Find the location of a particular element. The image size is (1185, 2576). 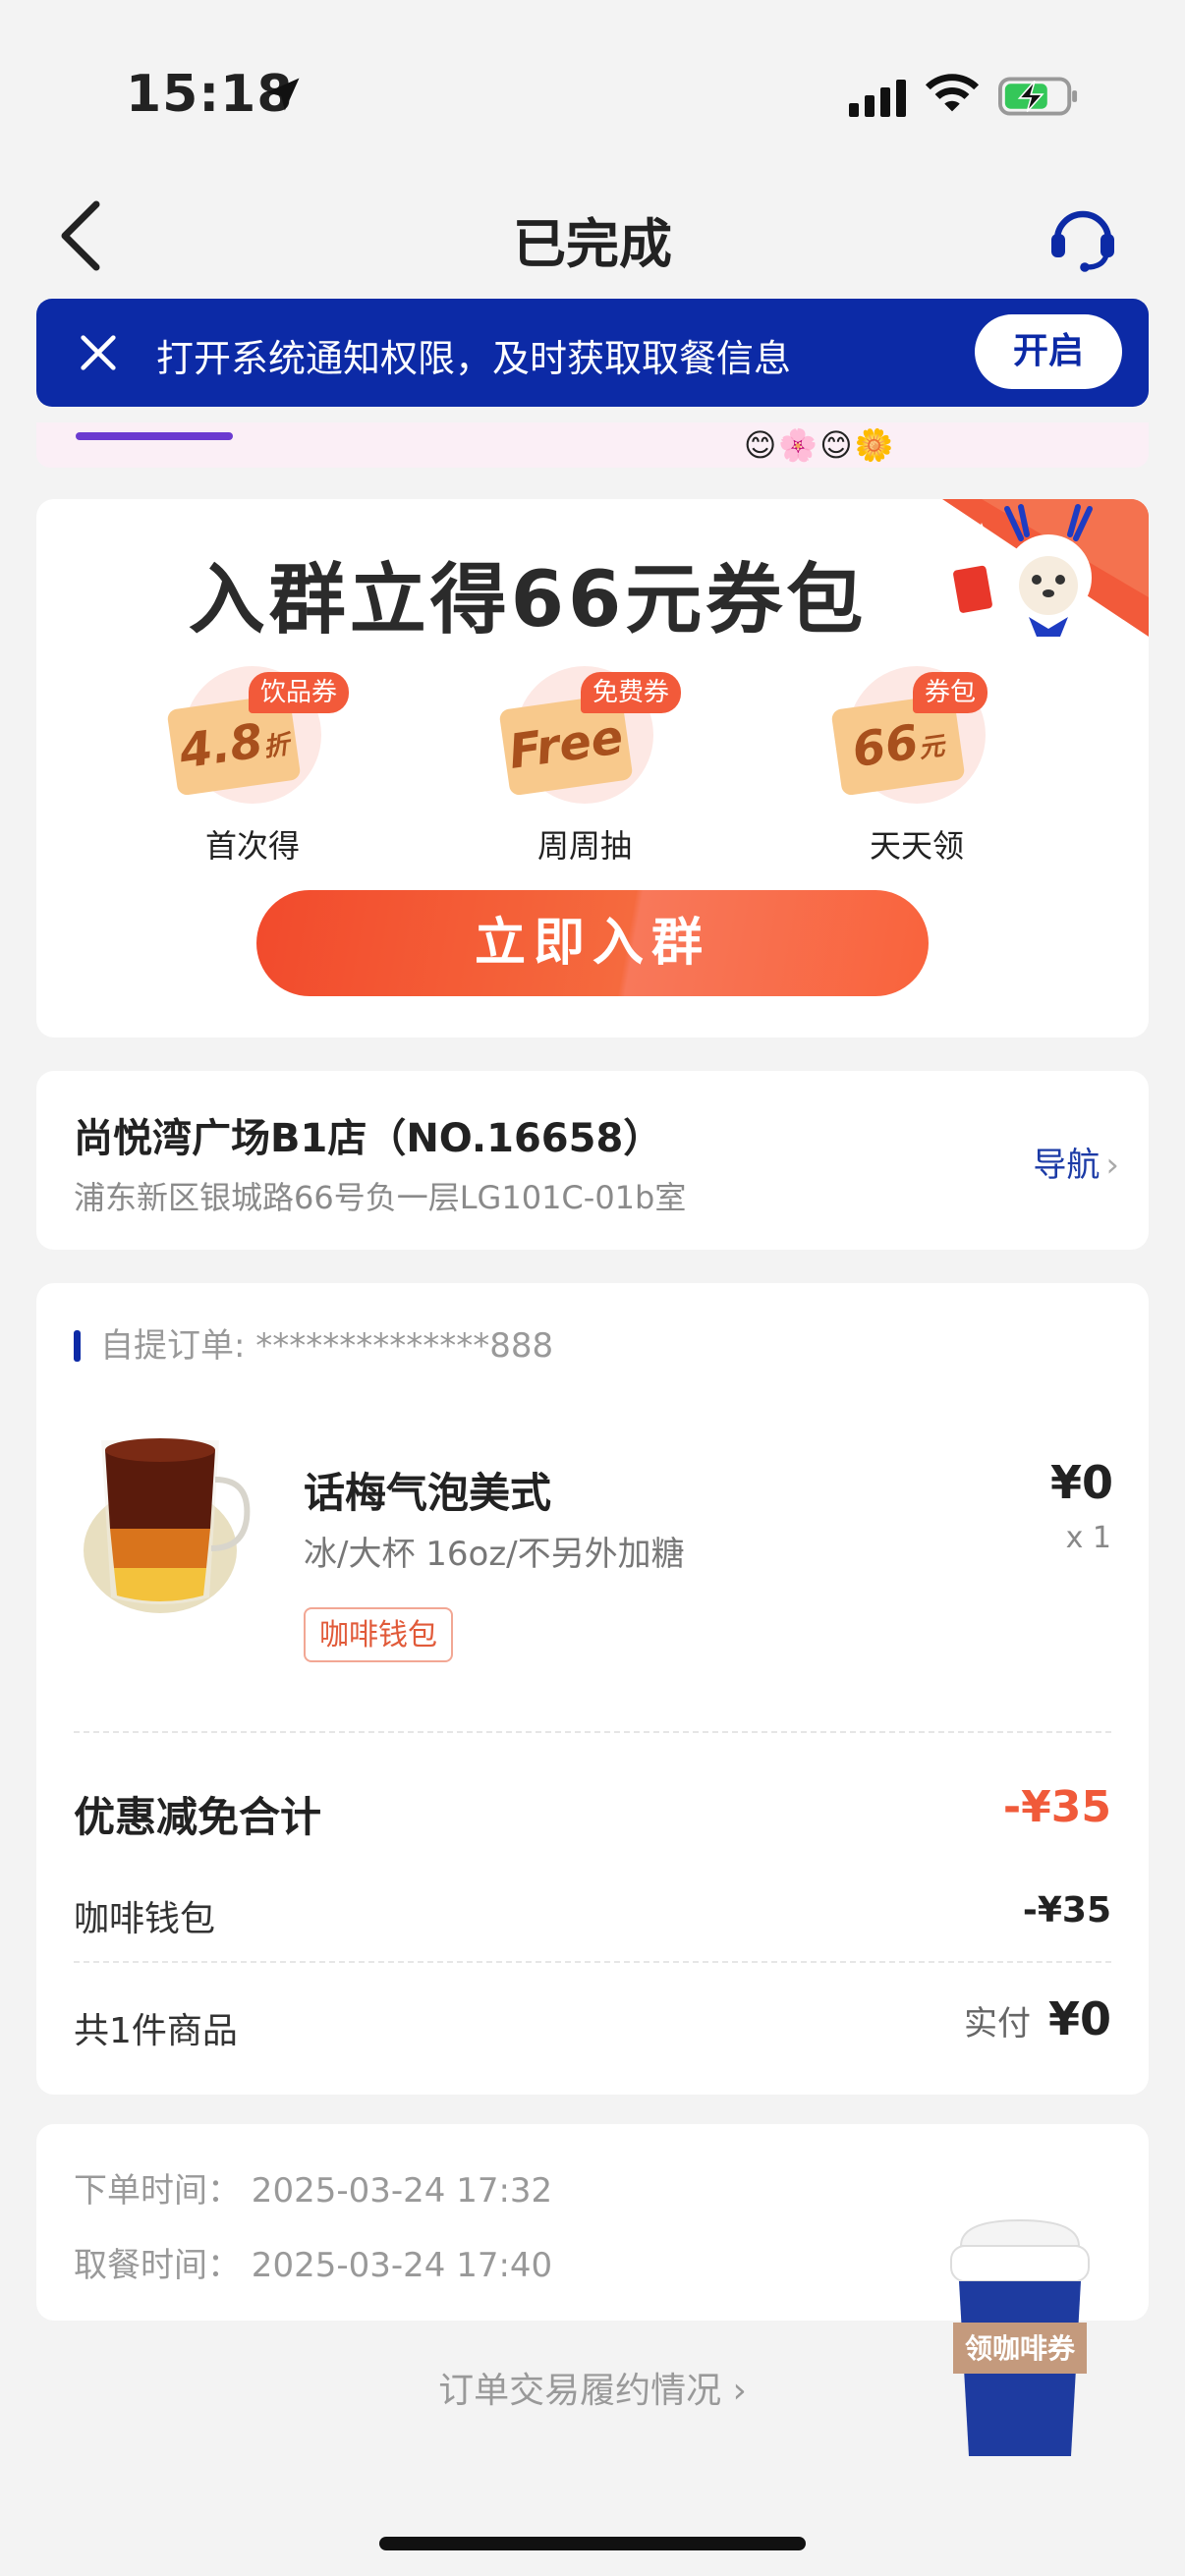

page-title: 已完成 is located at coordinates (592, 244).